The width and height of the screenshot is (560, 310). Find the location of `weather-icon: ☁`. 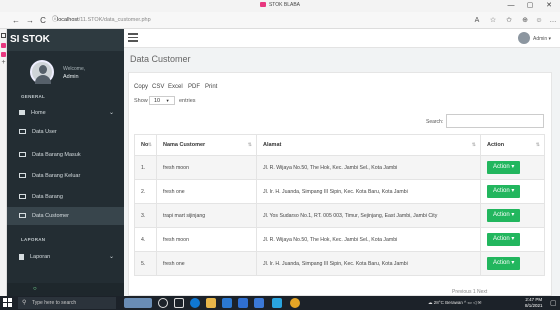

weather-icon: ☁ is located at coordinates (430, 302).